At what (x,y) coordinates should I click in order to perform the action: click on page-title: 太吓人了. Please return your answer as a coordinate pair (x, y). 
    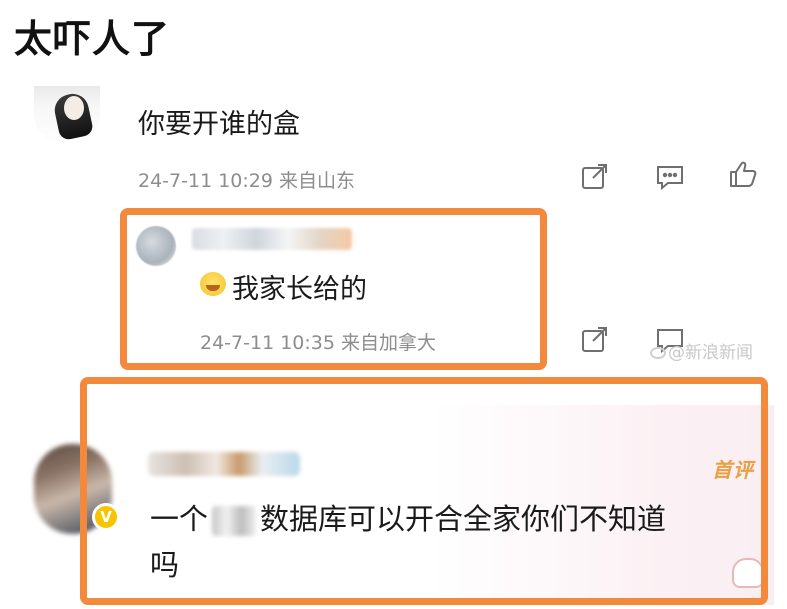
    Looking at the image, I should click on (92, 39).